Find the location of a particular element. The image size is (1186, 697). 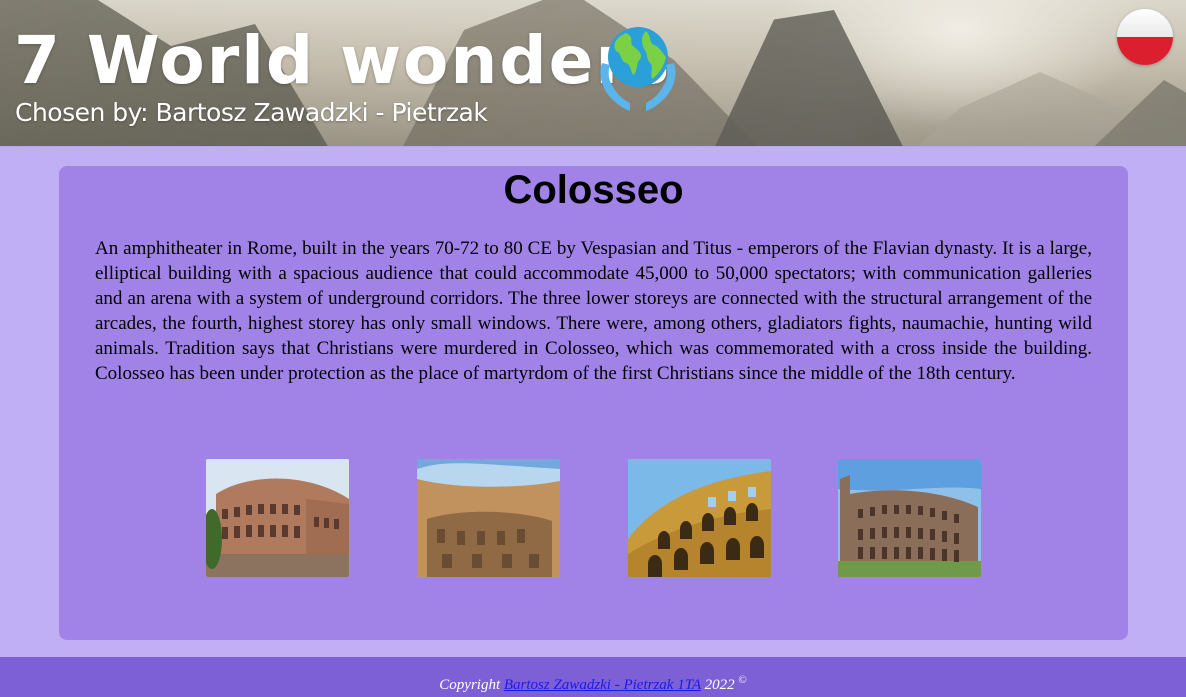

colosseum-arches-photo-icon is located at coordinates (699, 518).